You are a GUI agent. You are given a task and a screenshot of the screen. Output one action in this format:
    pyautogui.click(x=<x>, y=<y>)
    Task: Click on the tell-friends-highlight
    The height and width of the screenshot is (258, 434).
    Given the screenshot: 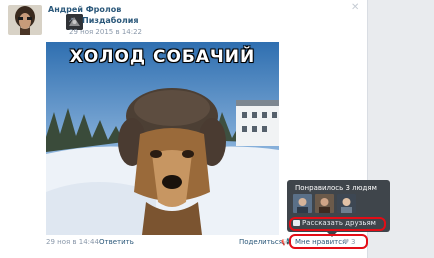 What is the action you would take?
    pyautogui.click(x=337, y=224)
    